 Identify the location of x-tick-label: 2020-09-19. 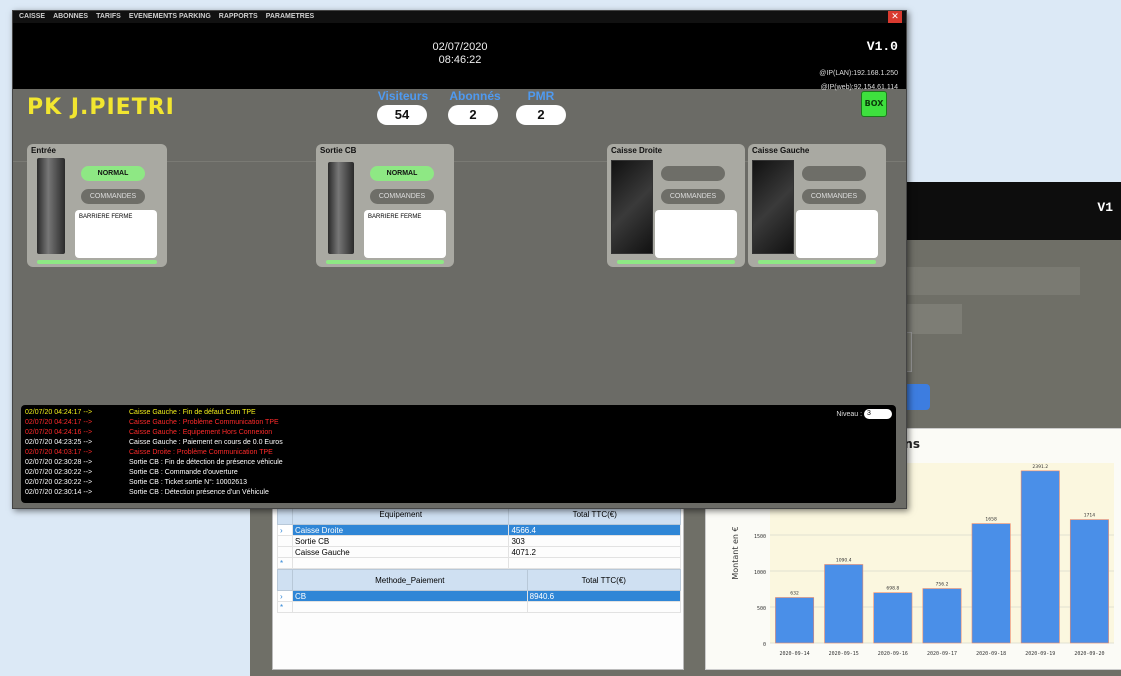
(1040, 654).